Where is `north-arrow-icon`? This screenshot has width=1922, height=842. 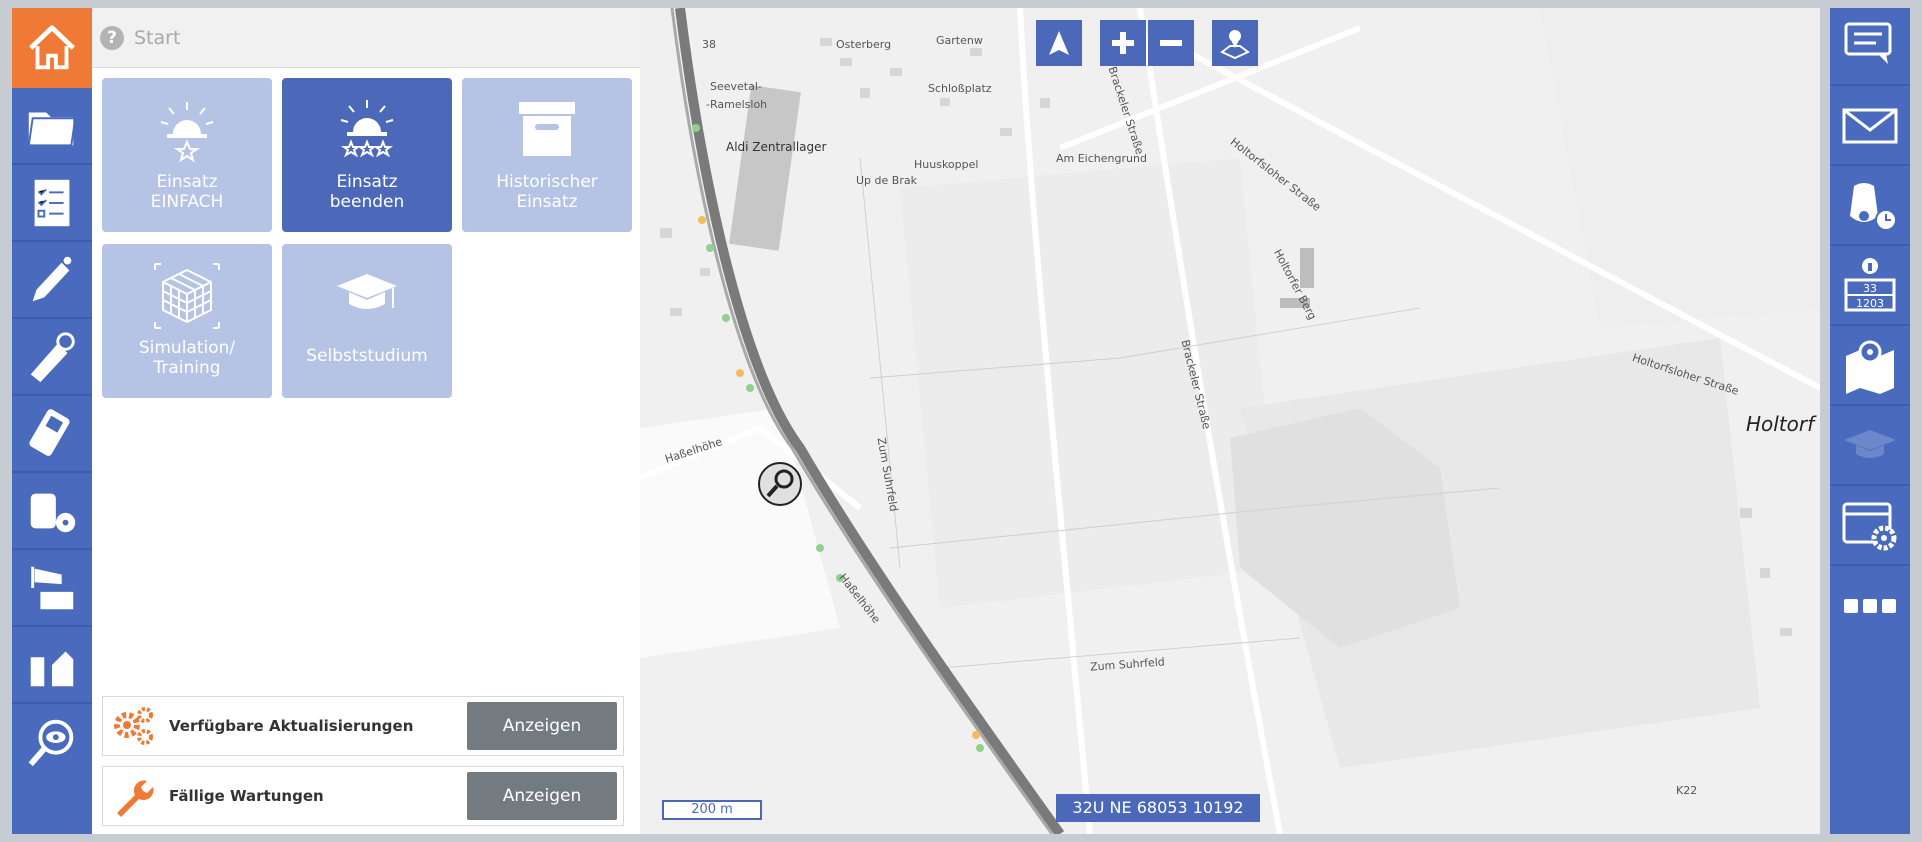 north-arrow-icon is located at coordinates (1059, 43).